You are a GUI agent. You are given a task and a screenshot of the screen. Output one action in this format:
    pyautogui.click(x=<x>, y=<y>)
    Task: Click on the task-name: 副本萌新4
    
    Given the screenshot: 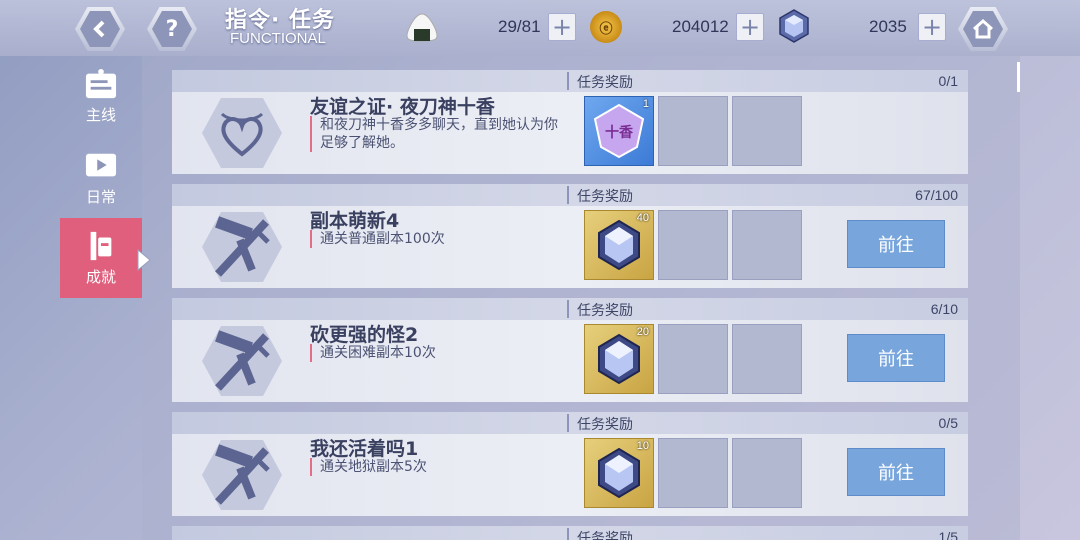 What is the action you would take?
    pyautogui.click(x=355, y=221)
    